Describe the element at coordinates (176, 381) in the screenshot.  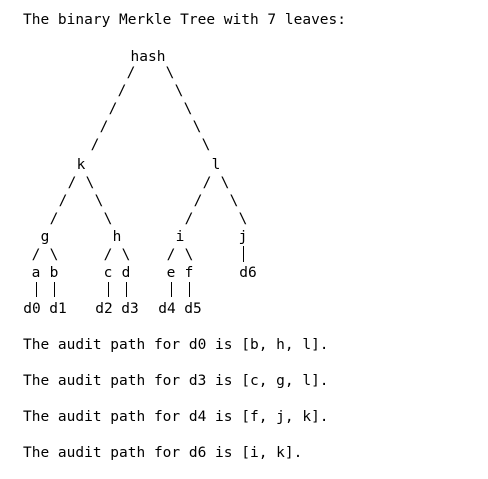
I see `audit-path-d3: The audit path for d3 is [c, g, l].` at that location.